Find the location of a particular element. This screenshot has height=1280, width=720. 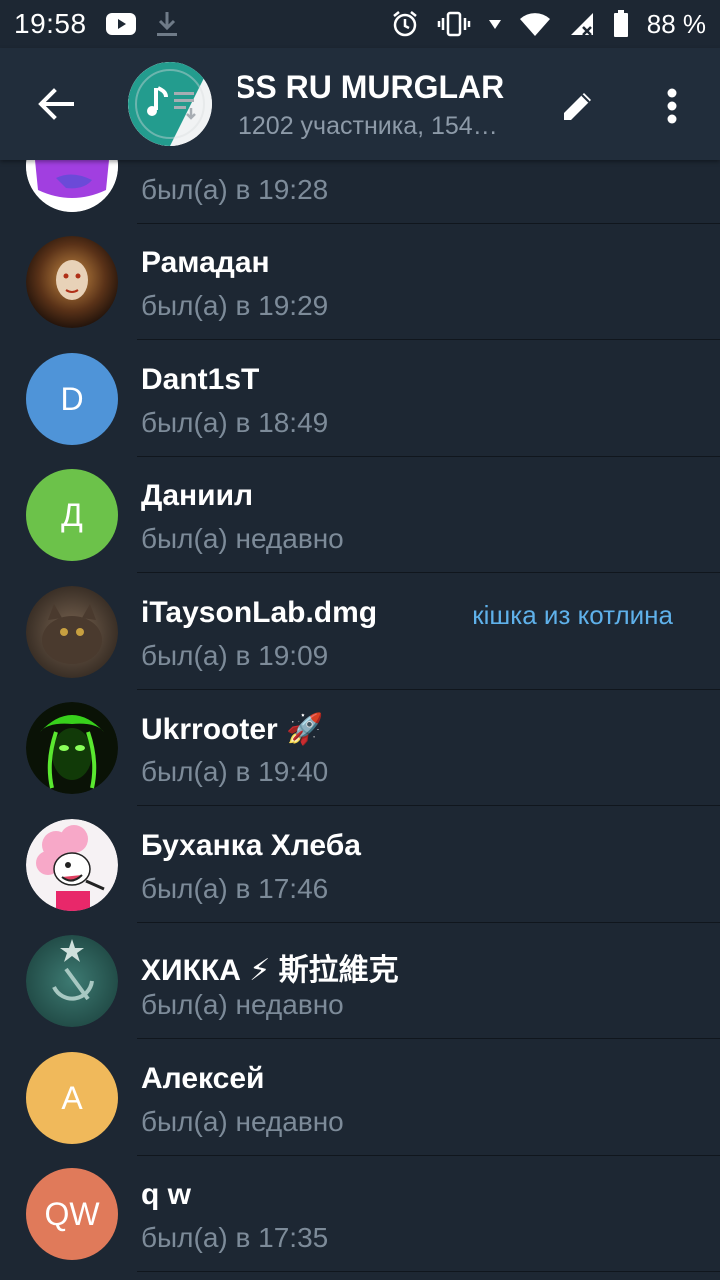

member-row: был(а) в 19:28 is located at coordinates (360, 192).